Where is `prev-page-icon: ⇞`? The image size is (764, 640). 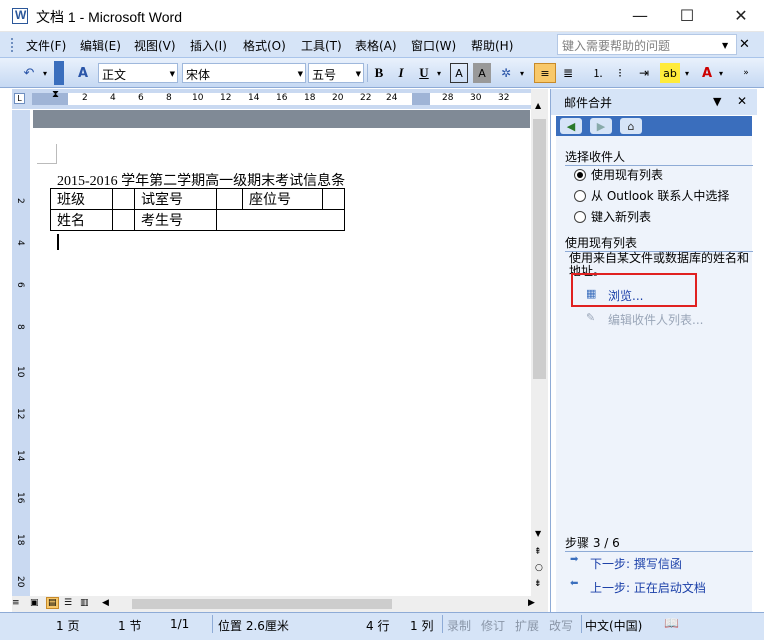
prev-page-icon: ⇞ is located at coordinates (538, 552).